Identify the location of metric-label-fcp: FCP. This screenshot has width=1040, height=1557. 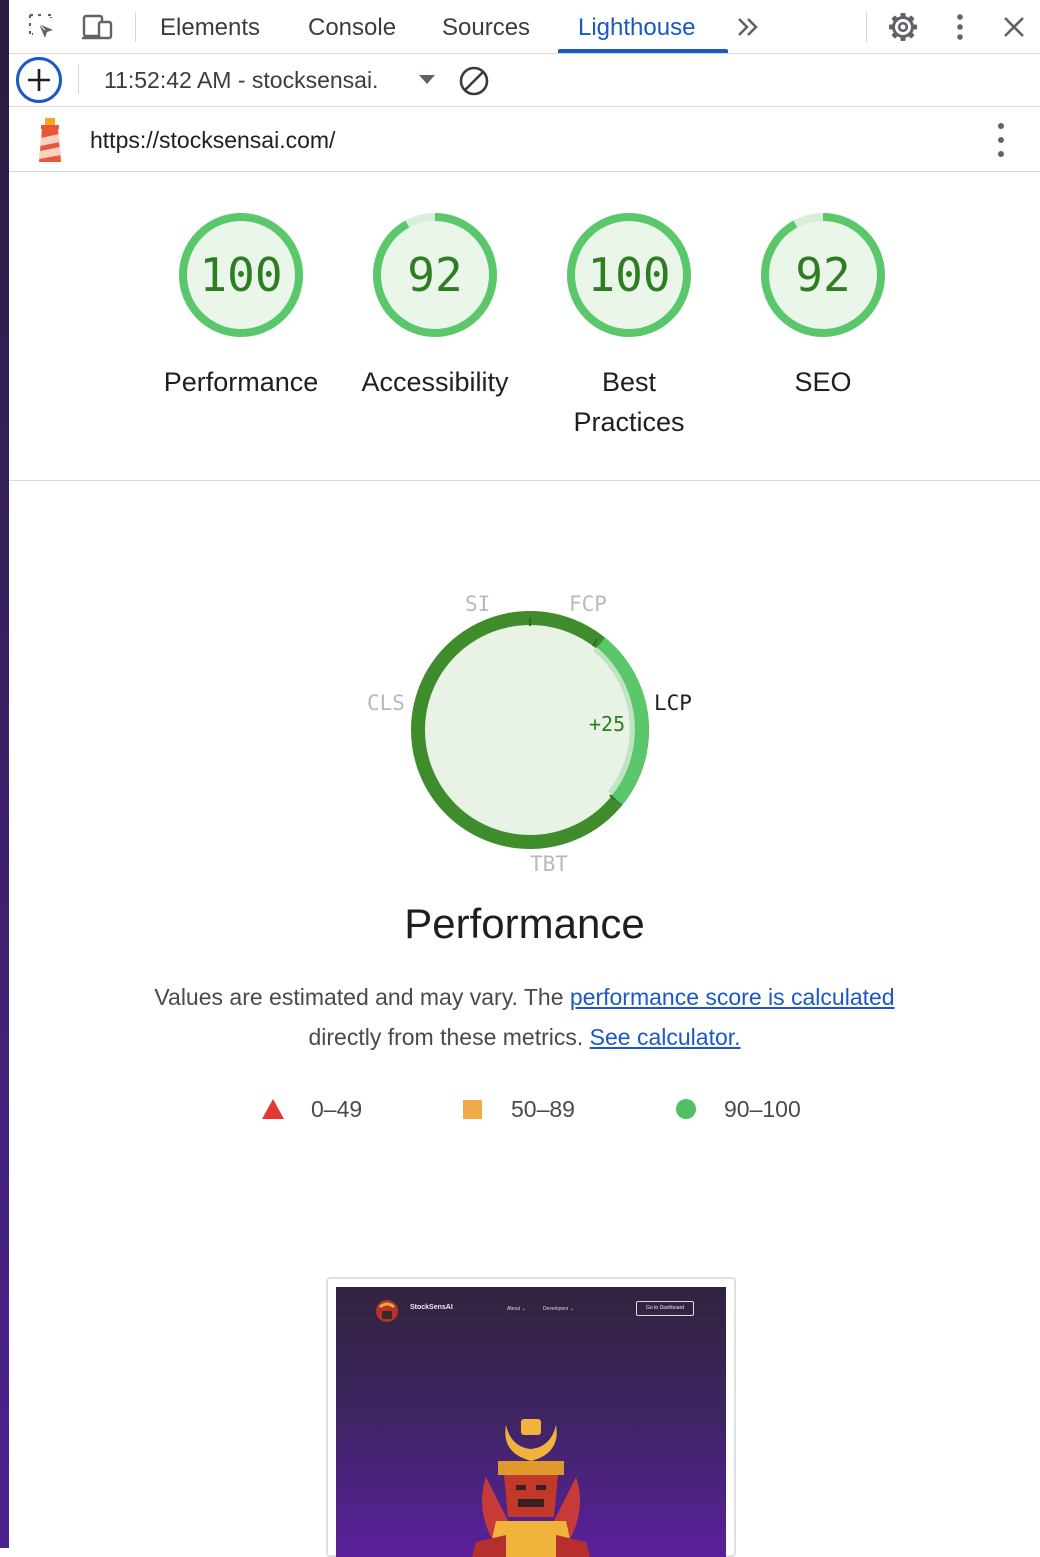
(588, 604).